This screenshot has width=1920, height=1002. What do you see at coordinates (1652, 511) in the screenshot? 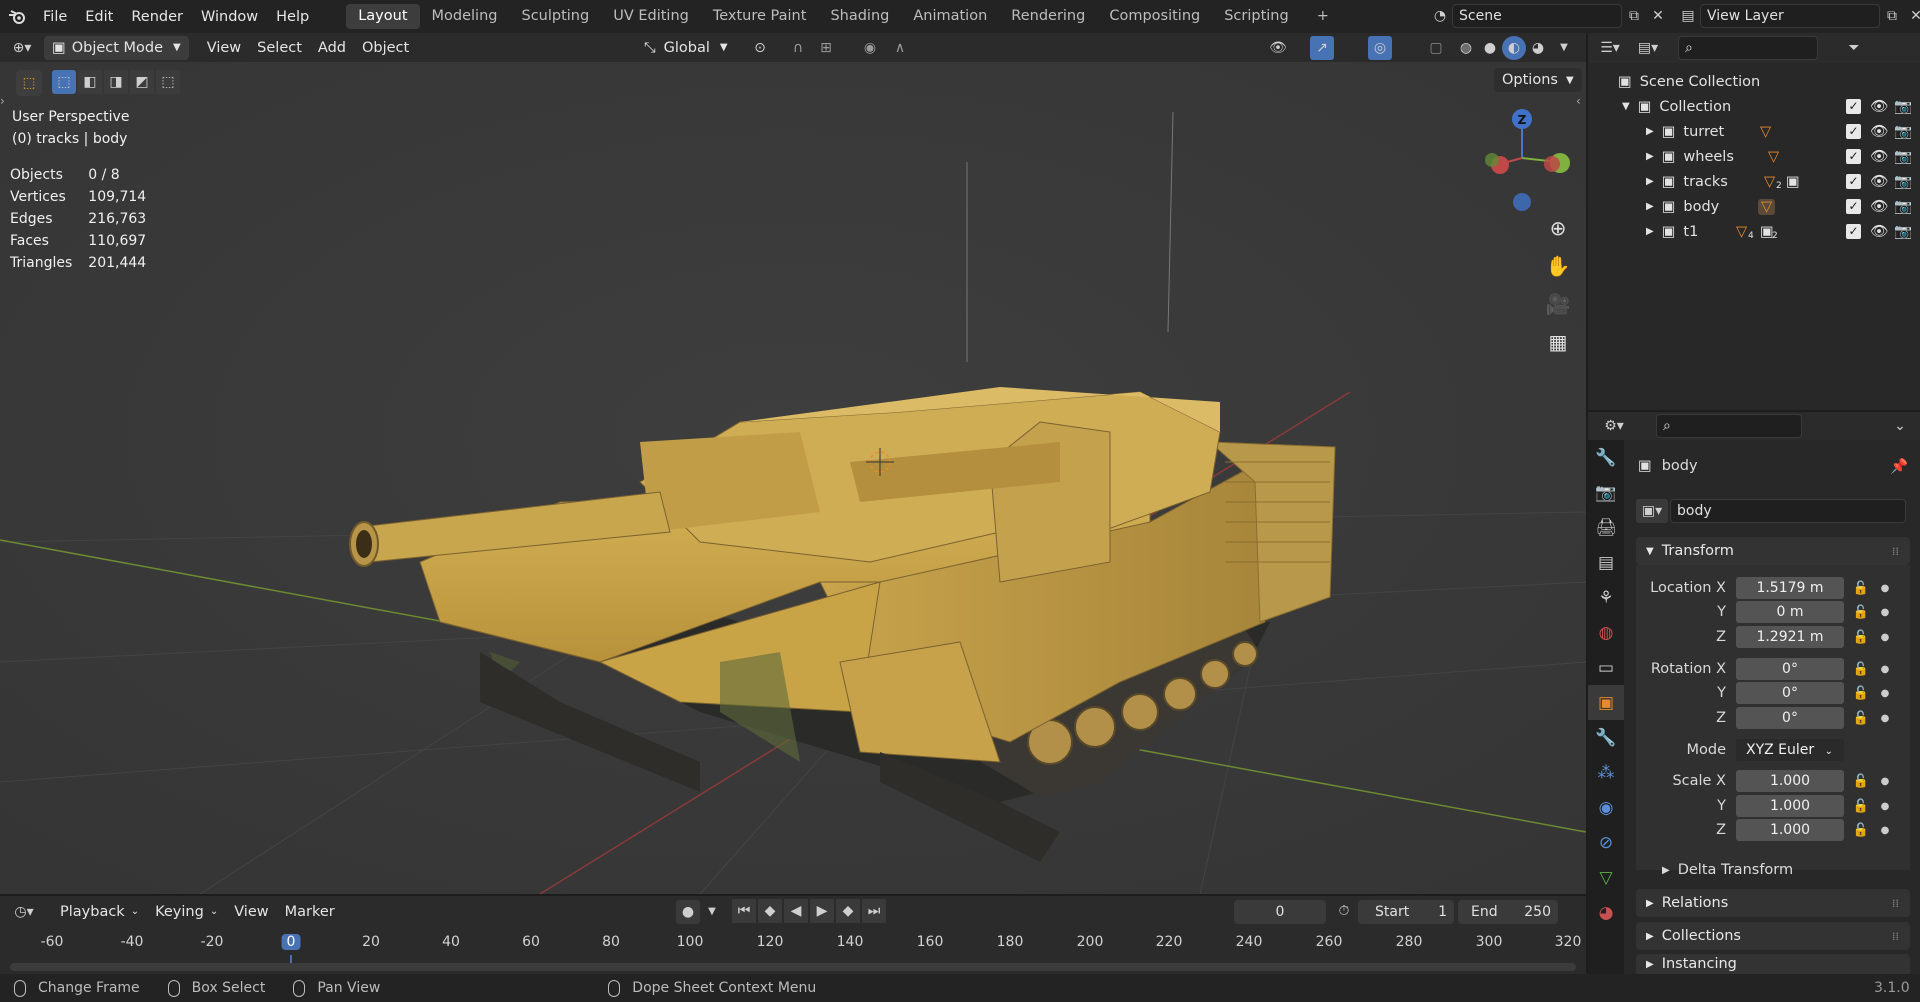
I see `object-browse-icon: ▣▾` at bounding box center [1652, 511].